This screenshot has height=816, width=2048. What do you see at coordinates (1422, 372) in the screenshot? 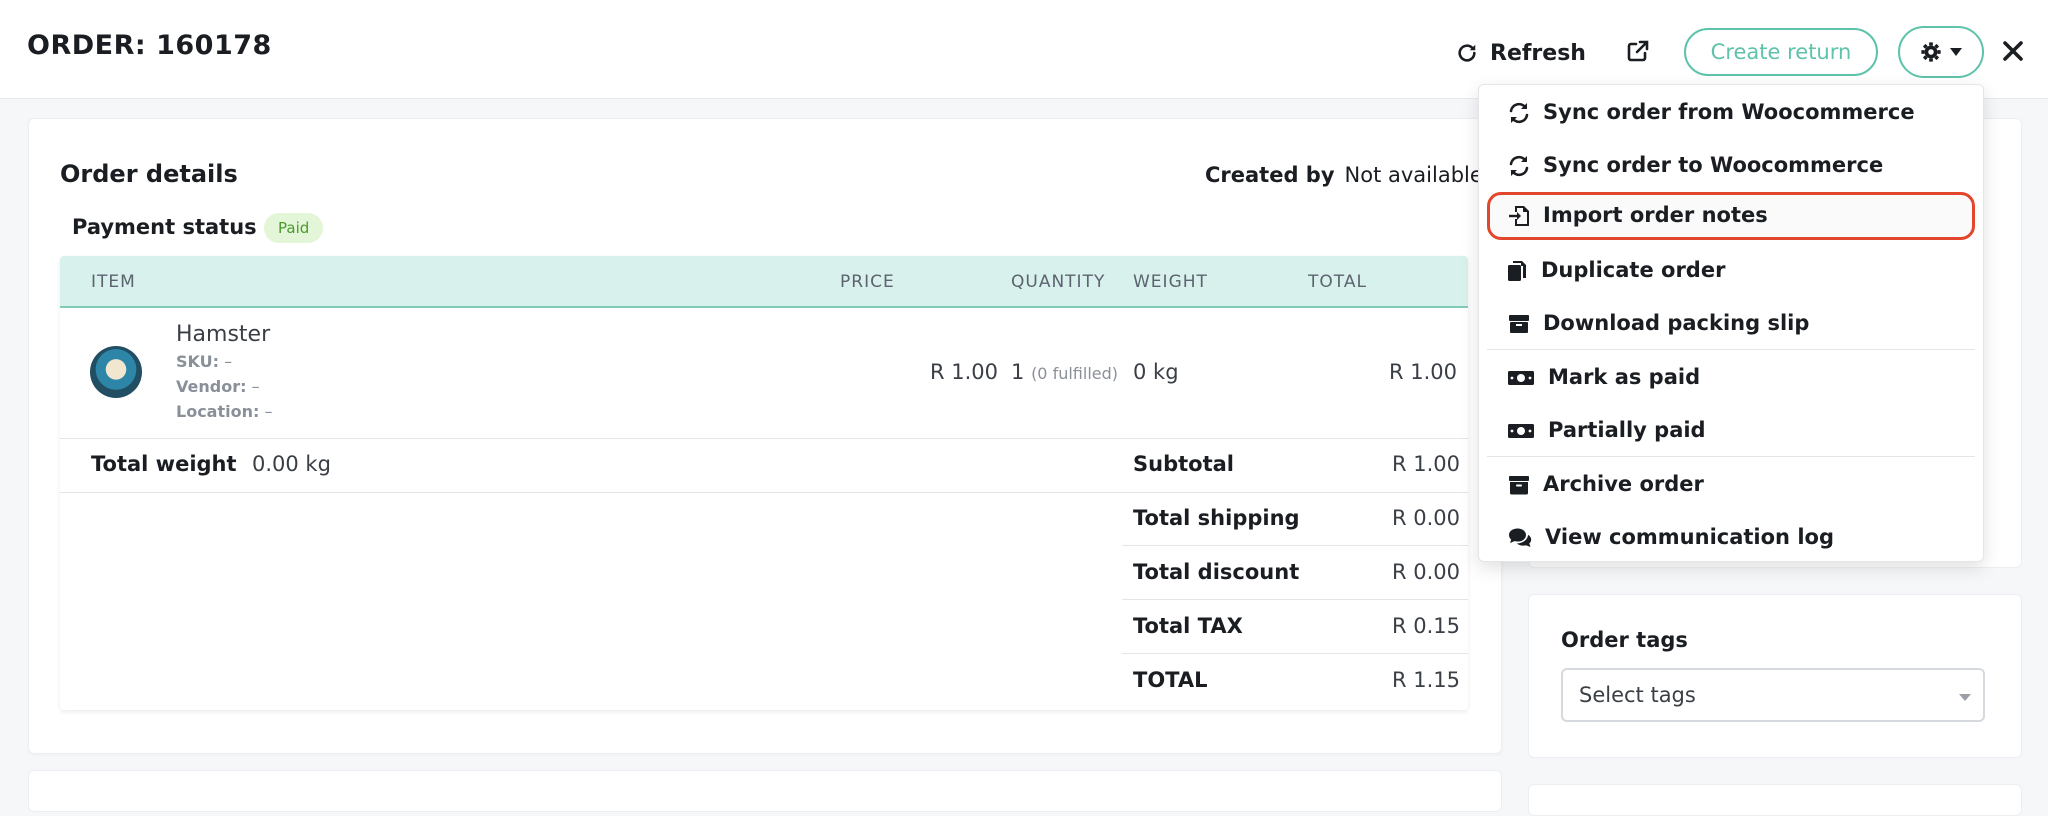
I see `item-total: R 1.00` at bounding box center [1422, 372].